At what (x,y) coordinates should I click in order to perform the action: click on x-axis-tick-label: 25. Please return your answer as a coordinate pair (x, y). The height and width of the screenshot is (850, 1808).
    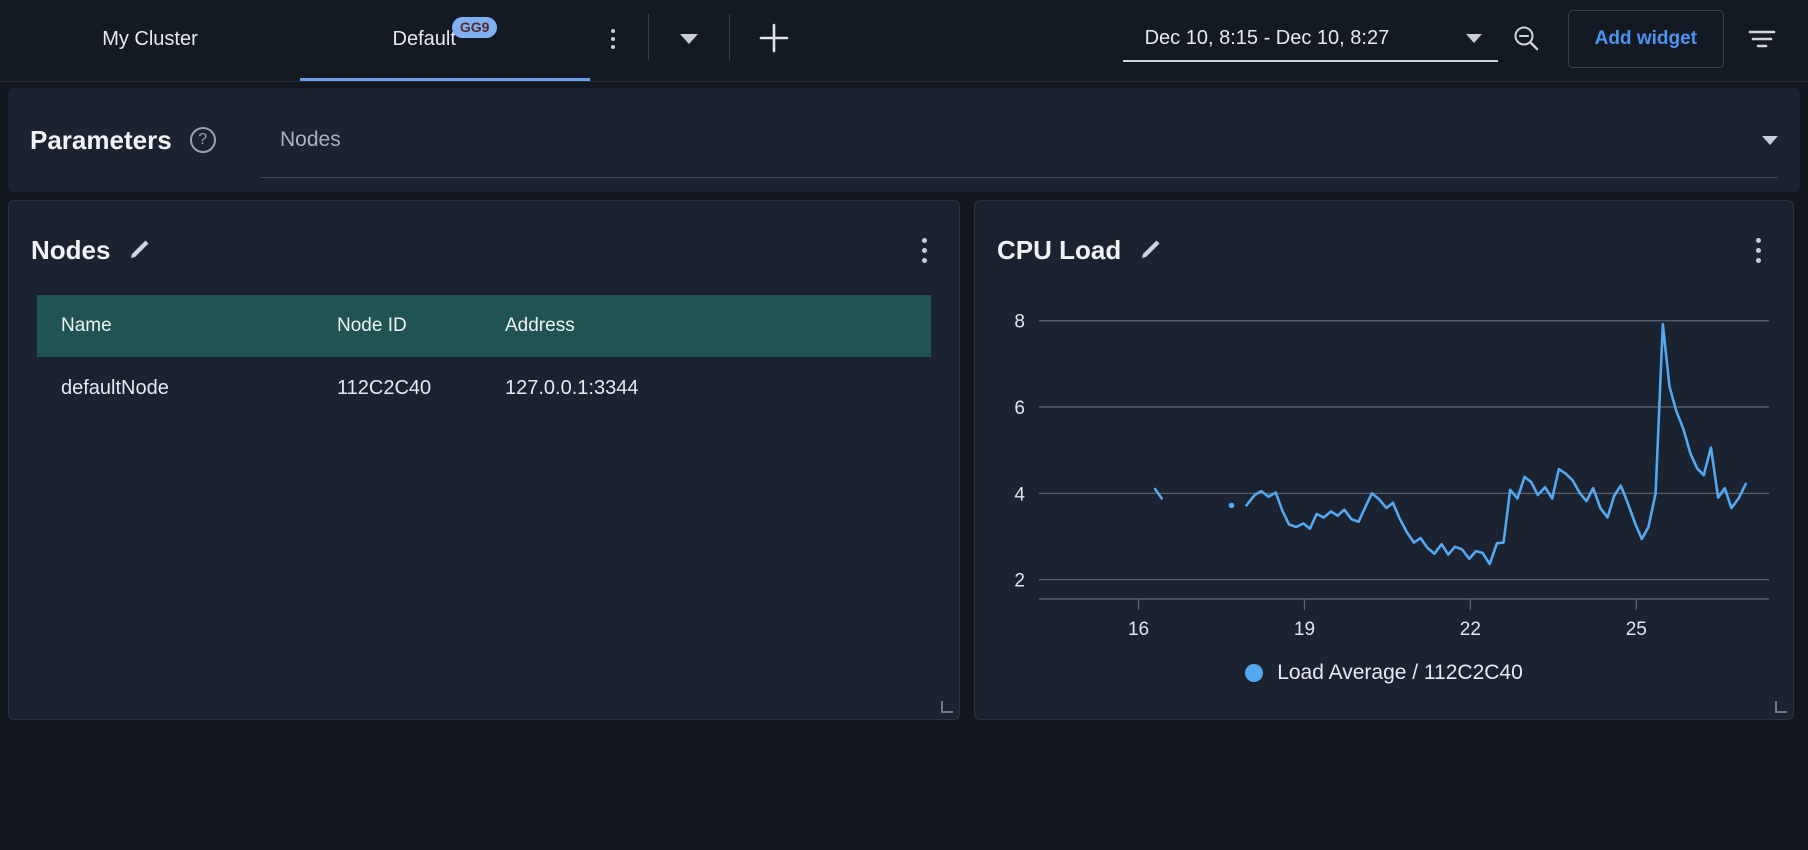
    Looking at the image, I should click on (1636, 629).